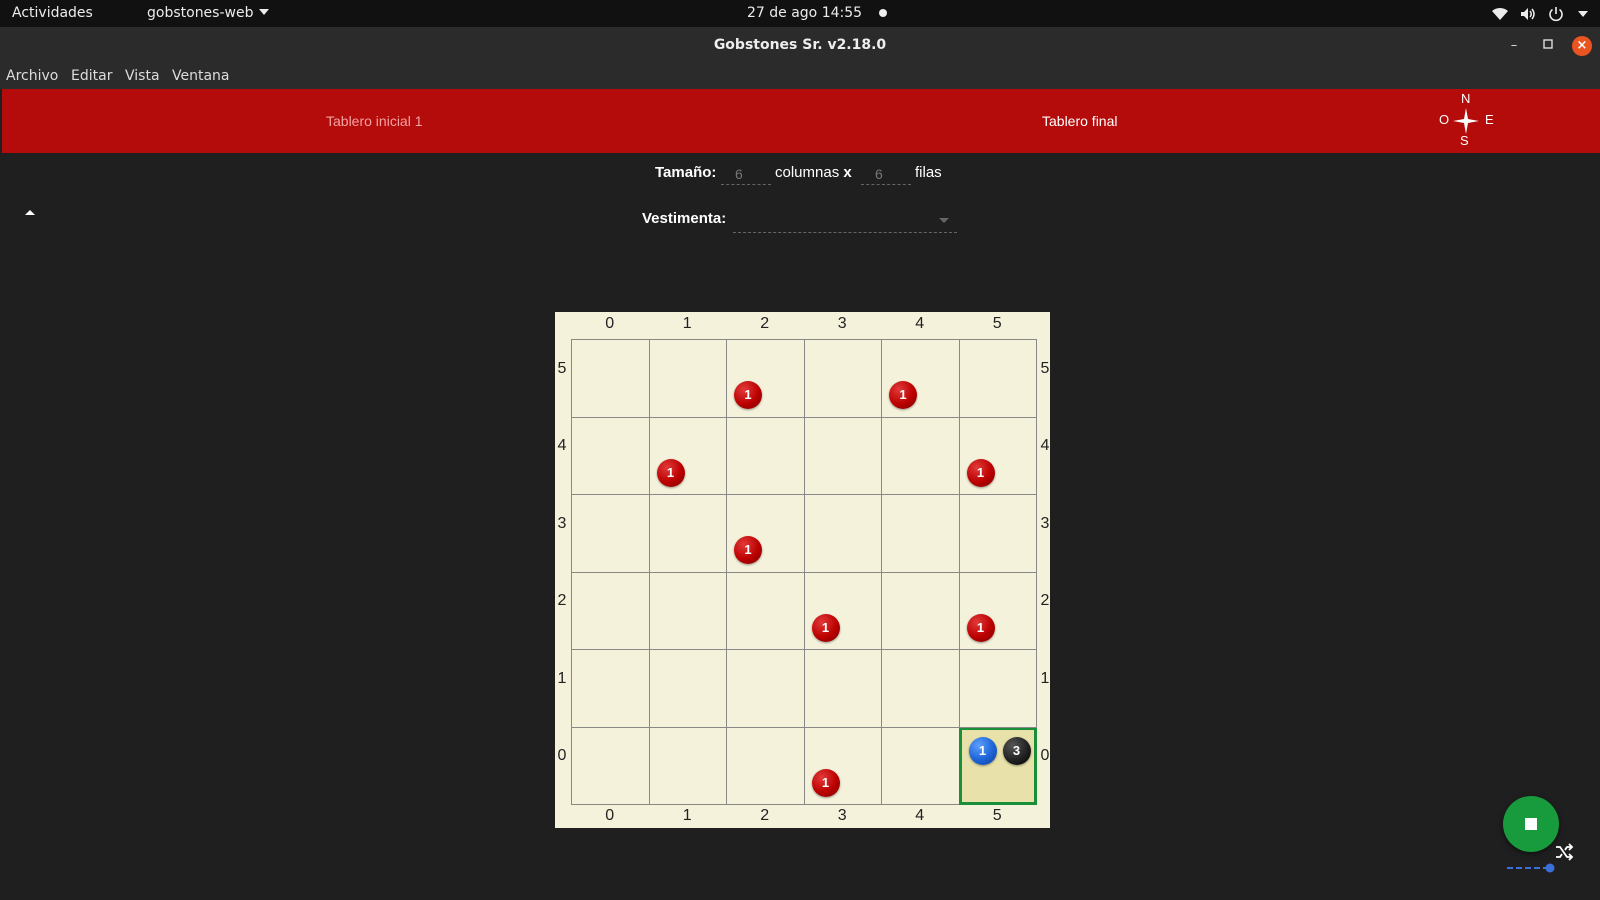 The width and height of the screenshot is (1600, 900). I want to click on app-menu-label: gobstones-web, so click(200, 13).